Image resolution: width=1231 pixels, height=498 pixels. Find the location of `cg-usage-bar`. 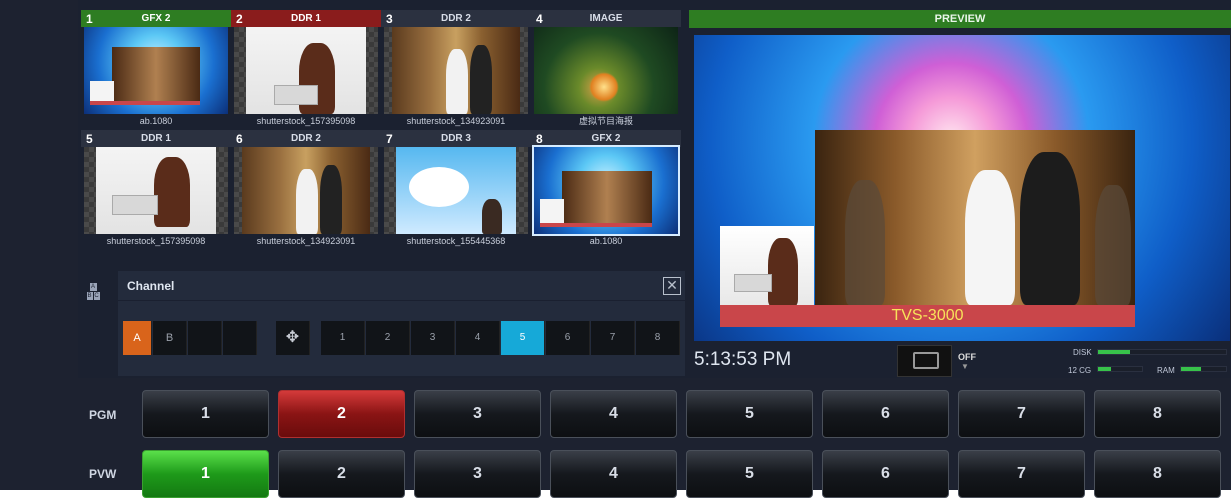

cg-usage-bar is located at coordinates (1120, 369).